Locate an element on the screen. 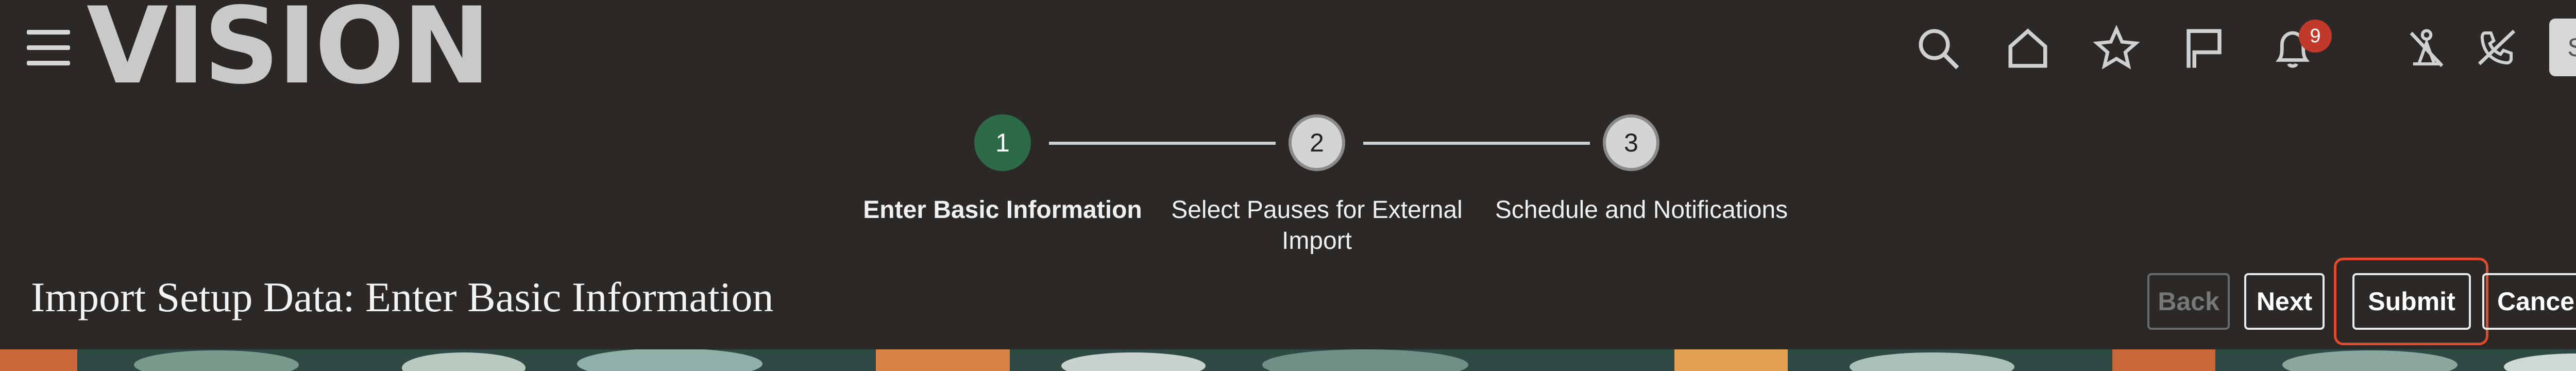 The height and width of the screenshot is (371, 2576). vision-logo: VISION is located at coordinates (289, 49).